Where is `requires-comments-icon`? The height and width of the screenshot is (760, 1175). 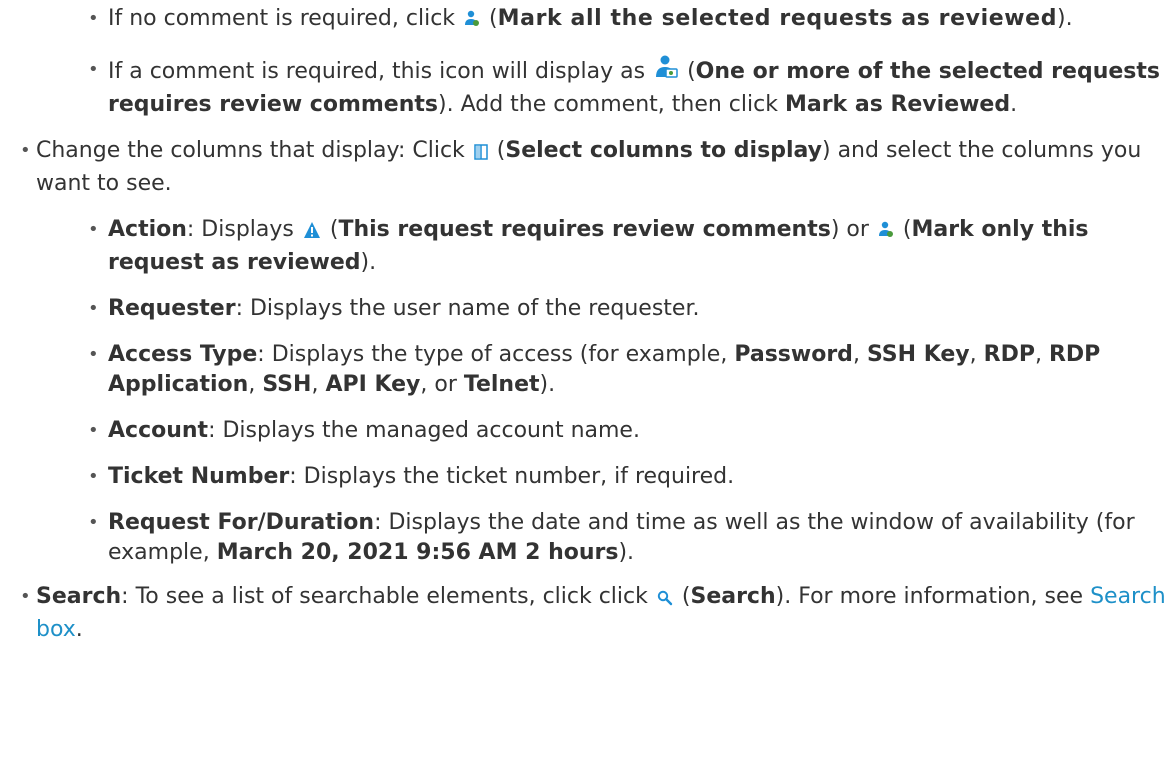
requires-comments-icon is located at coordinates (666, 72).